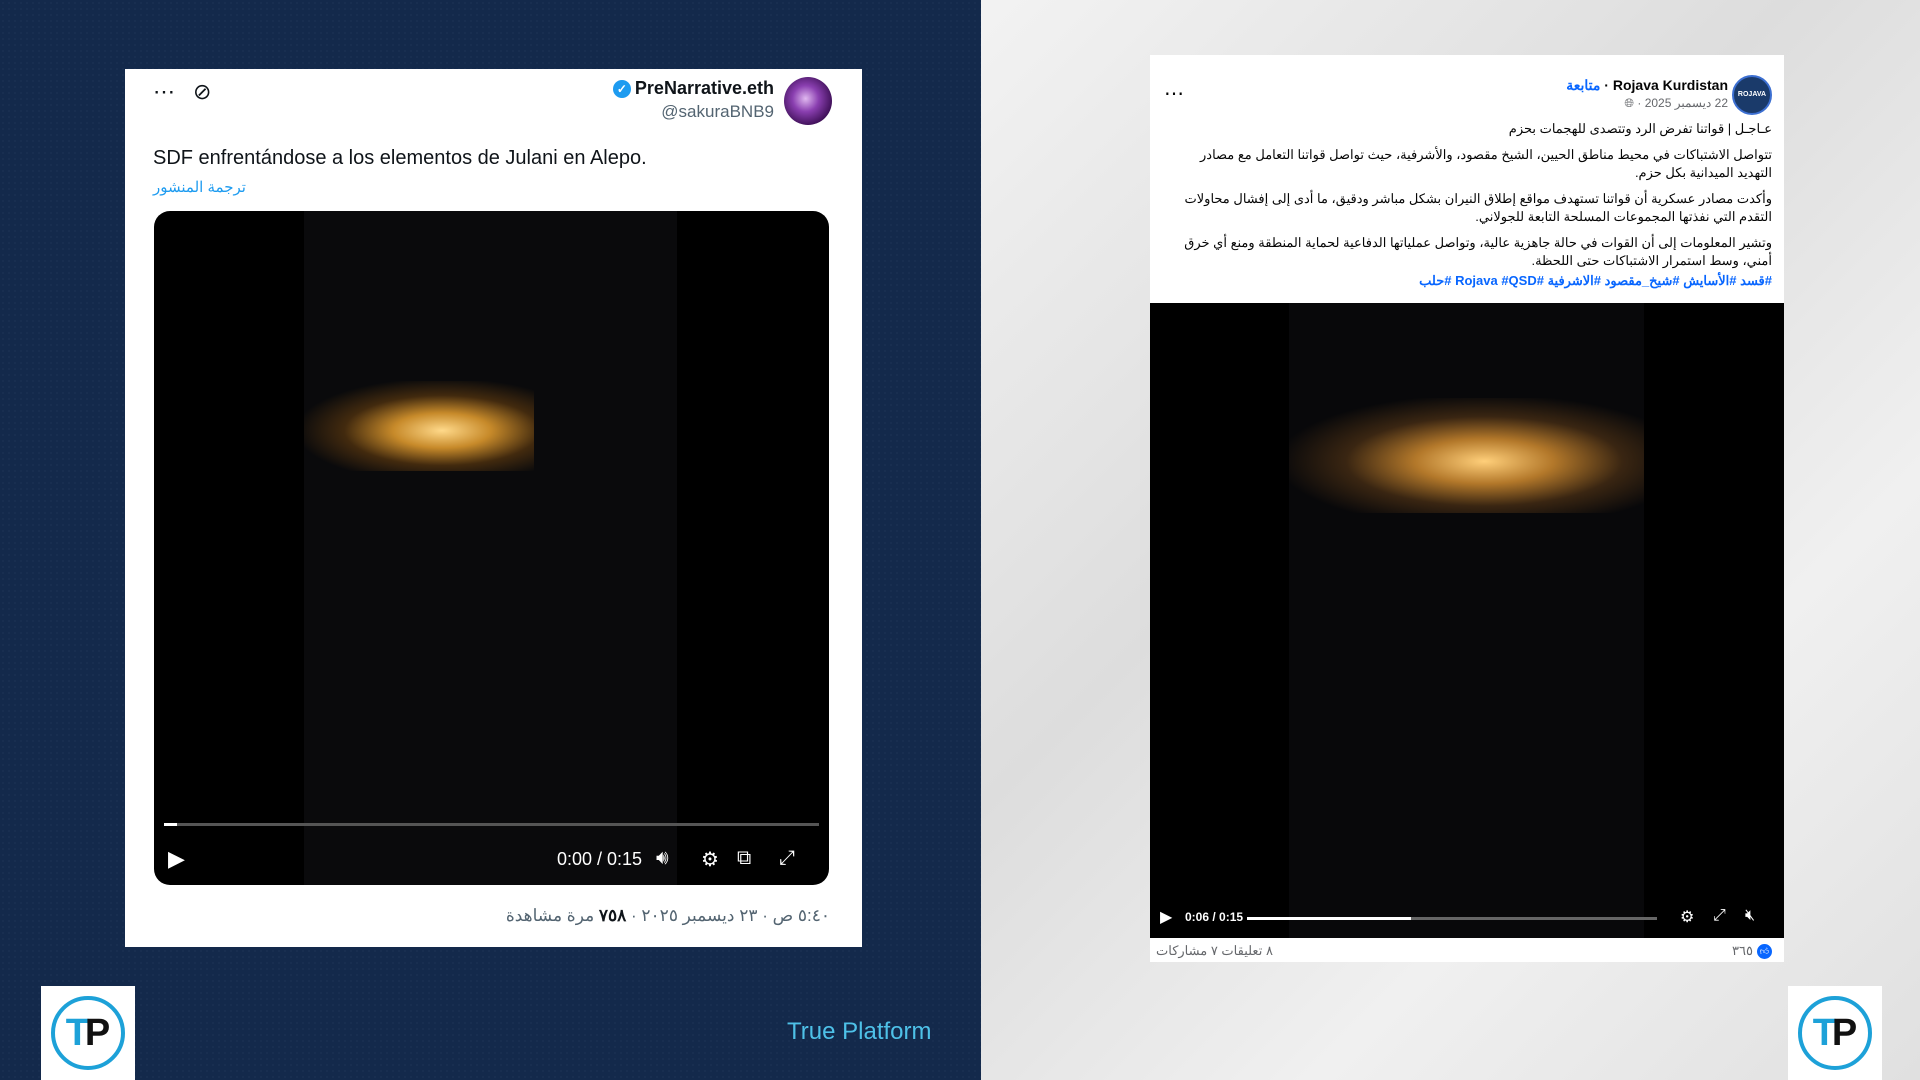  I want to click on follow-button: متابعة, so click(1583, 85).